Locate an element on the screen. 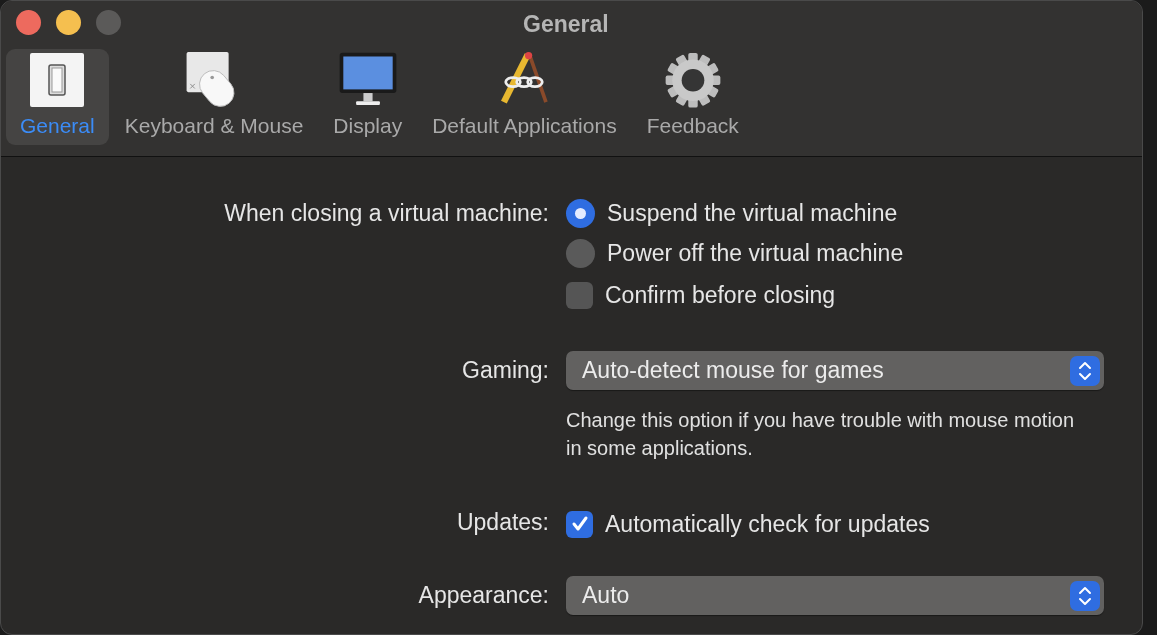 The image size is (1157, 635). checkbox-label: Confirm before closing is located at coordinates (720, 295).